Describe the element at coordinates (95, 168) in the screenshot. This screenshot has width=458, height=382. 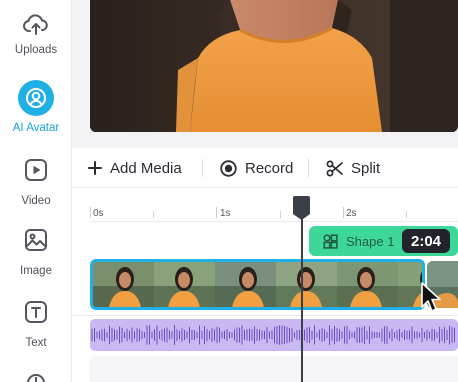
I see `plus-icon` at that location.